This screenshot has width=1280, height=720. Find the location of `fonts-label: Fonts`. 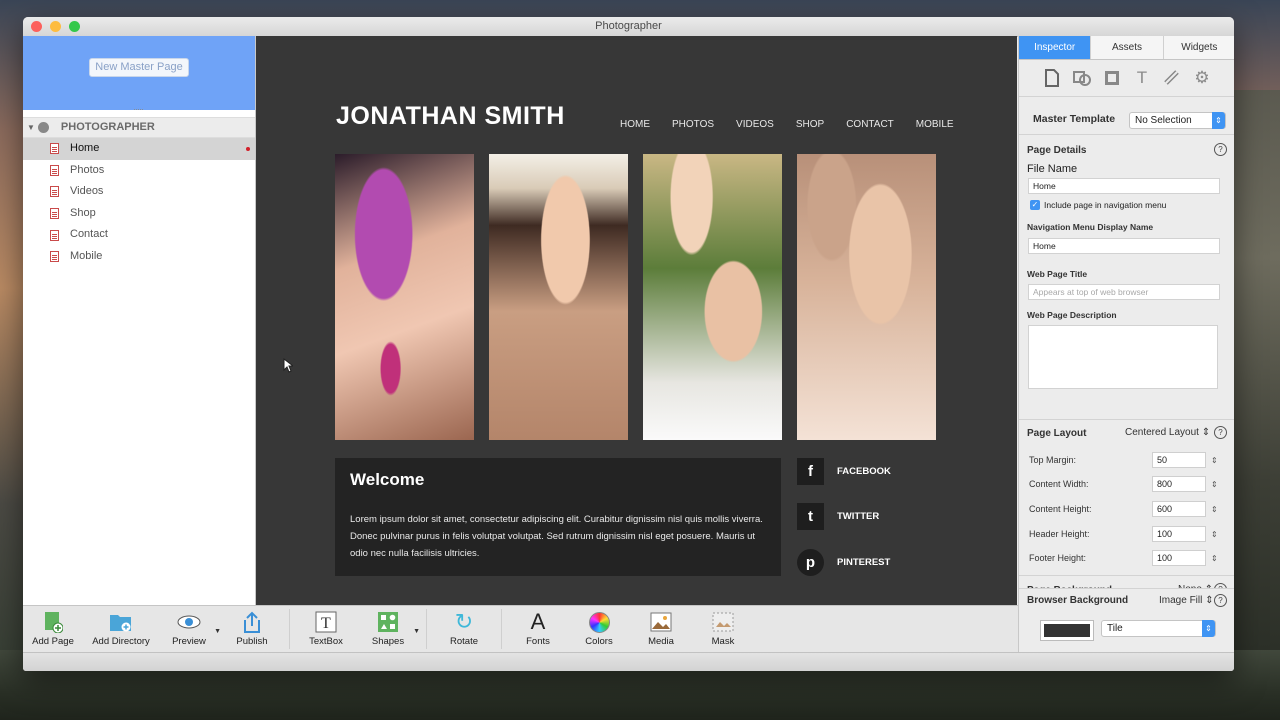

fonts-label: Fonts is located at coordinates (538, 641).